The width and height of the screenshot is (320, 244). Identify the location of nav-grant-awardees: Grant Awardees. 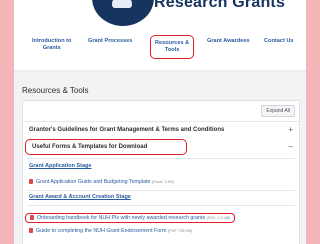
(228, 41).